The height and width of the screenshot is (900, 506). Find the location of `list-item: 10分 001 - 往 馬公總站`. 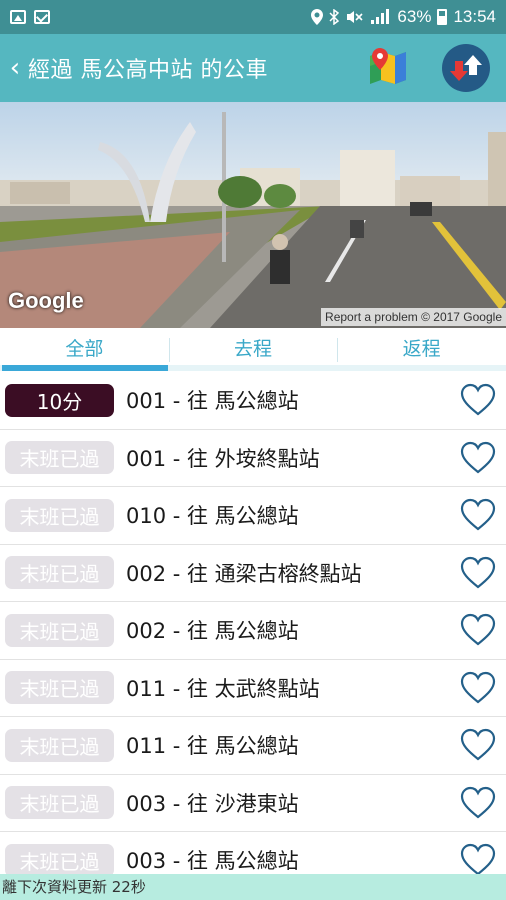

list-item: 10分 001 - 往 馬公總站 is located at coordinates (253, 401).